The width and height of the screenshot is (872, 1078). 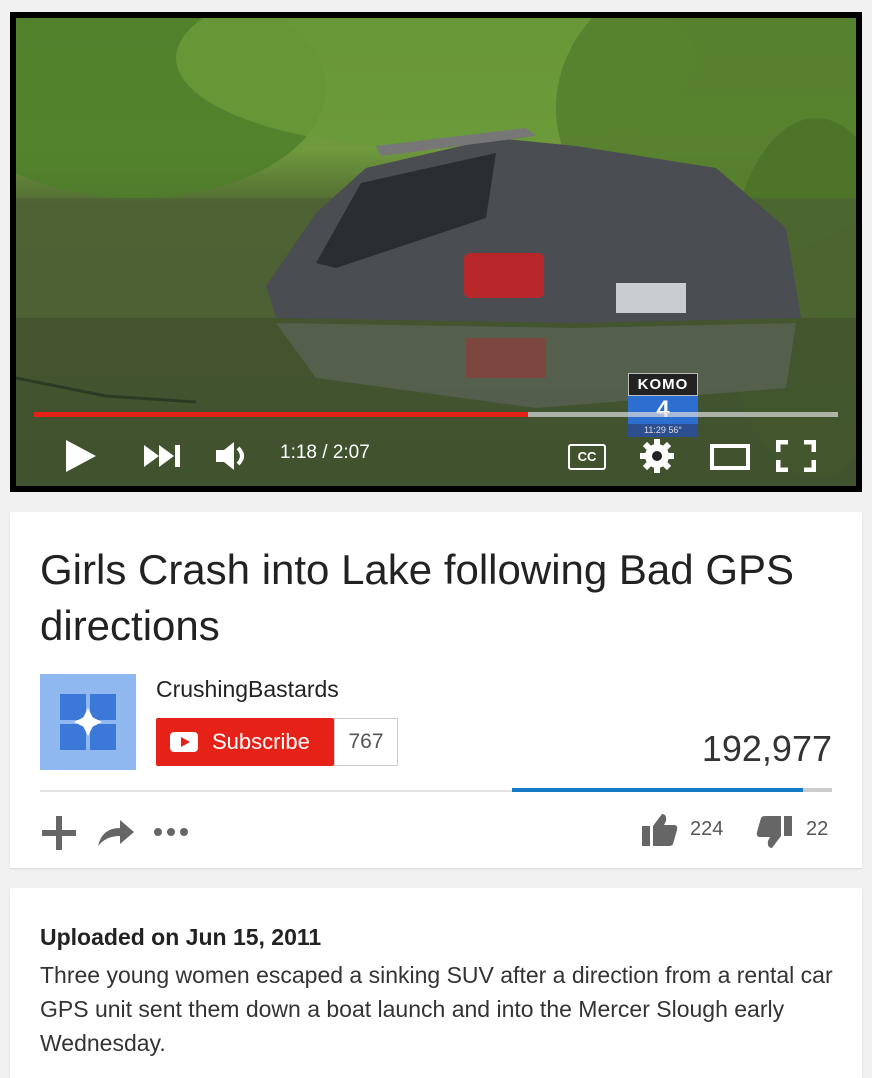 I want to click on settings-gear-icon, so click(x=657, y=456).